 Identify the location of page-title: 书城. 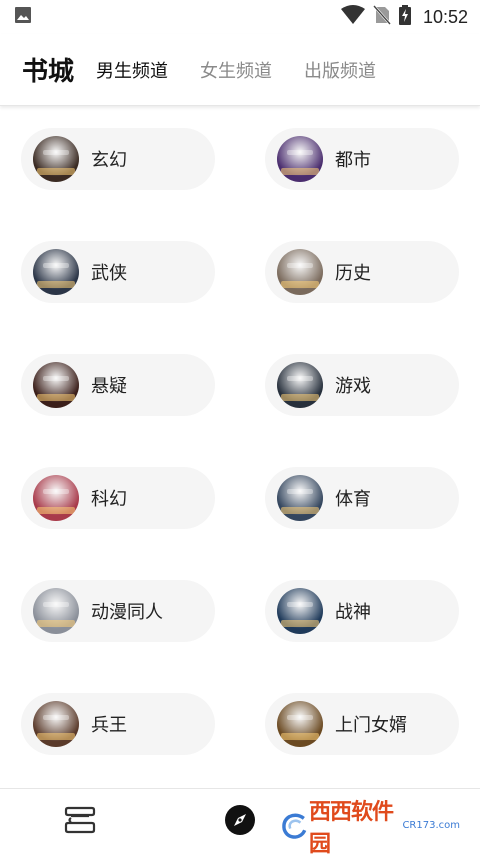
(48, 72).